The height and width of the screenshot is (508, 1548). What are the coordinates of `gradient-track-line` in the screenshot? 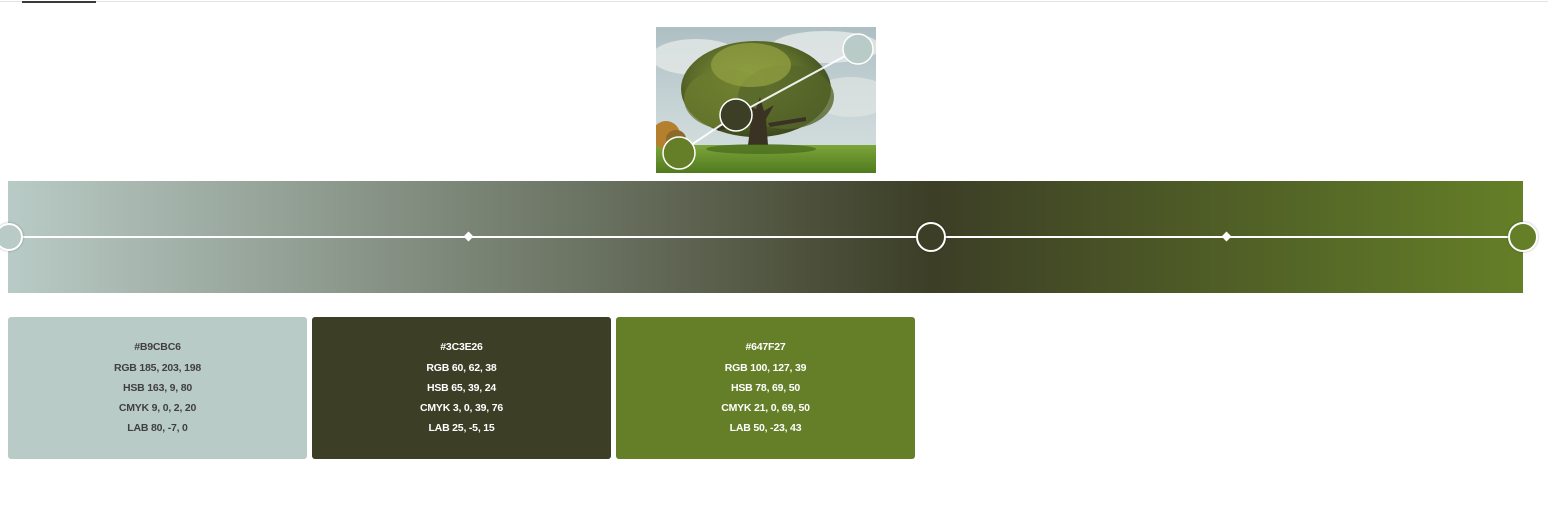 It's located at (765, 237).